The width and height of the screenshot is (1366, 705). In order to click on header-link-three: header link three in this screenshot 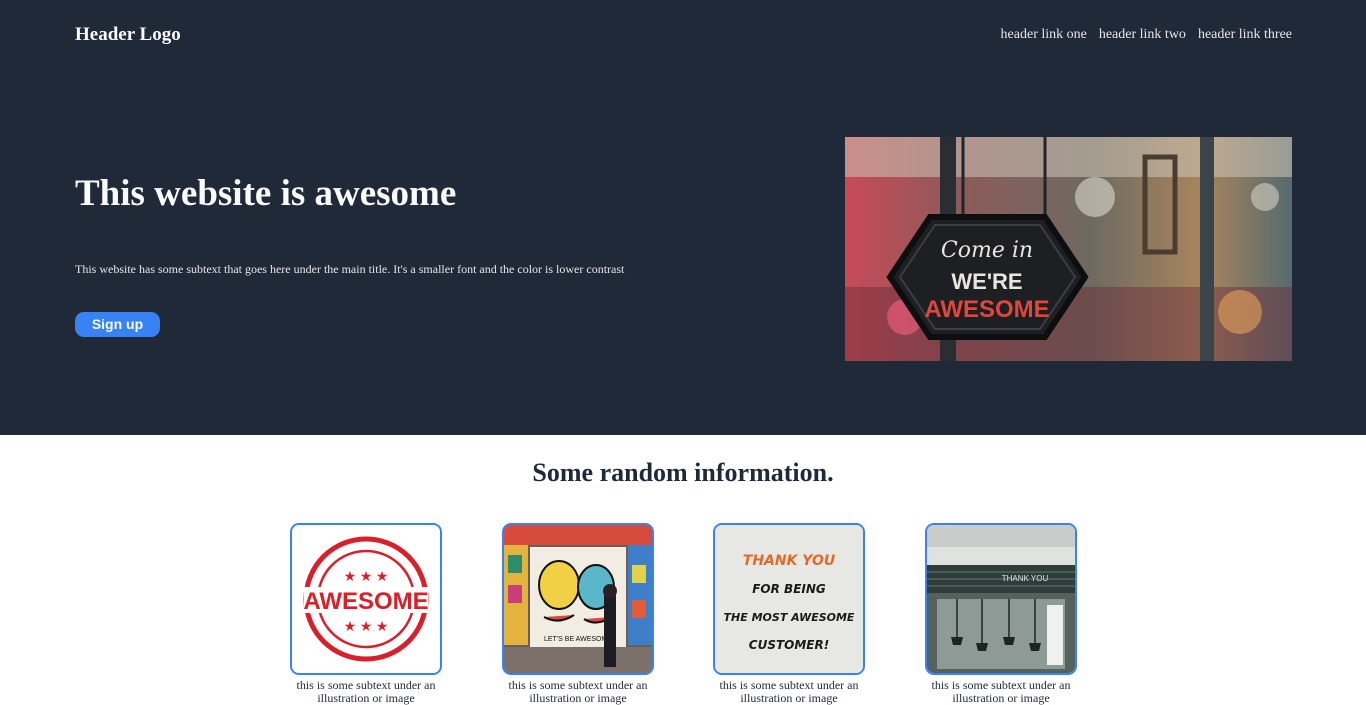, I will do `click(1245, 34)`.